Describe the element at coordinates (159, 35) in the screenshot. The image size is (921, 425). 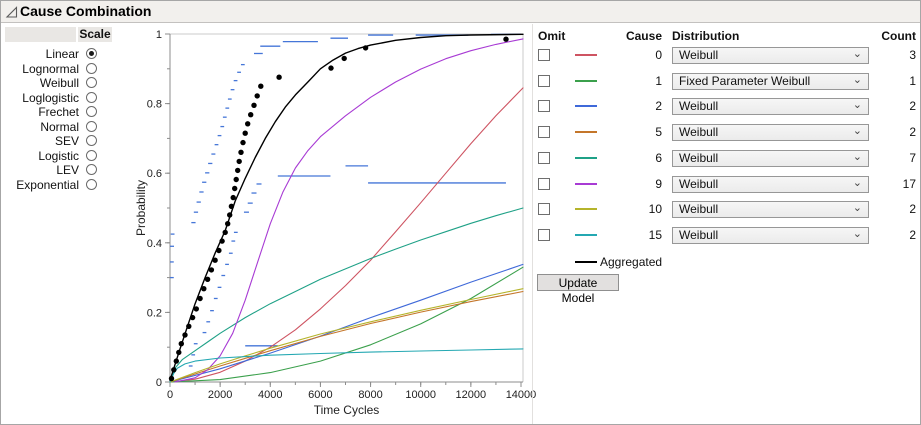
I see `svg-text: 1` at that location.